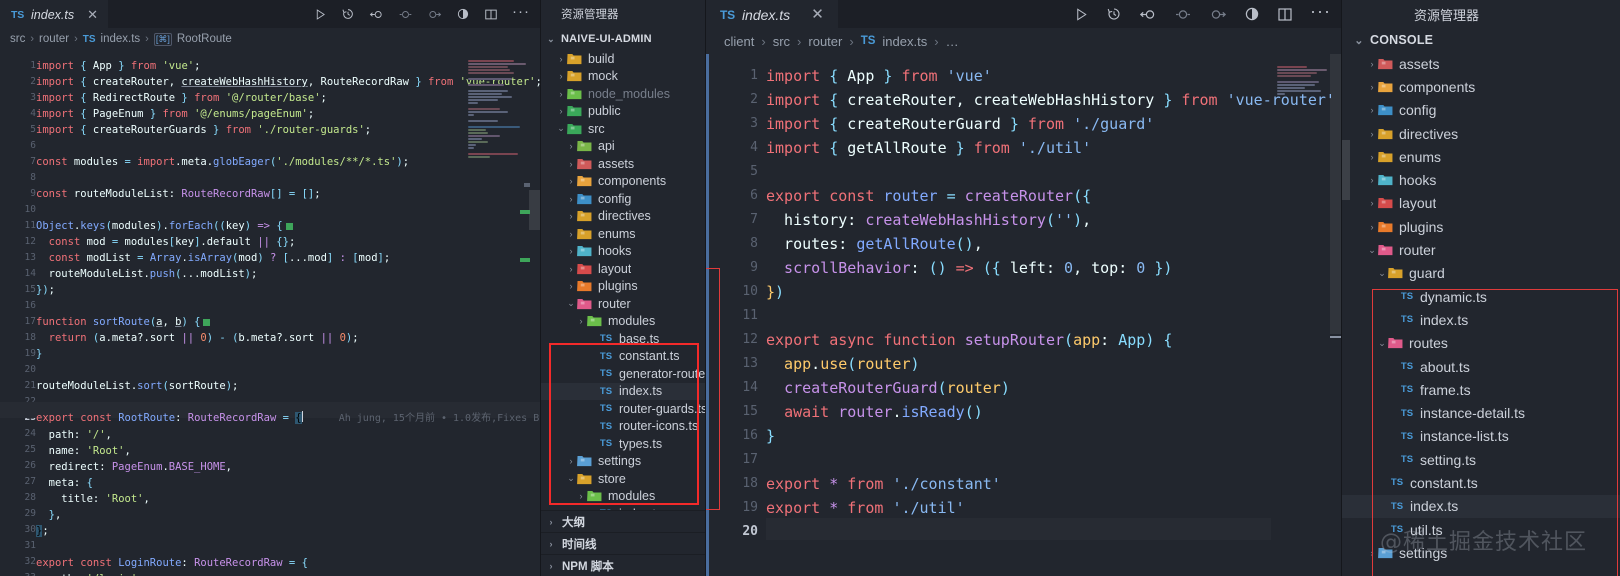 The height and width of the screenshot is (576, 1620). I want to click on breadcrumb-client: client, so click(739, 41).